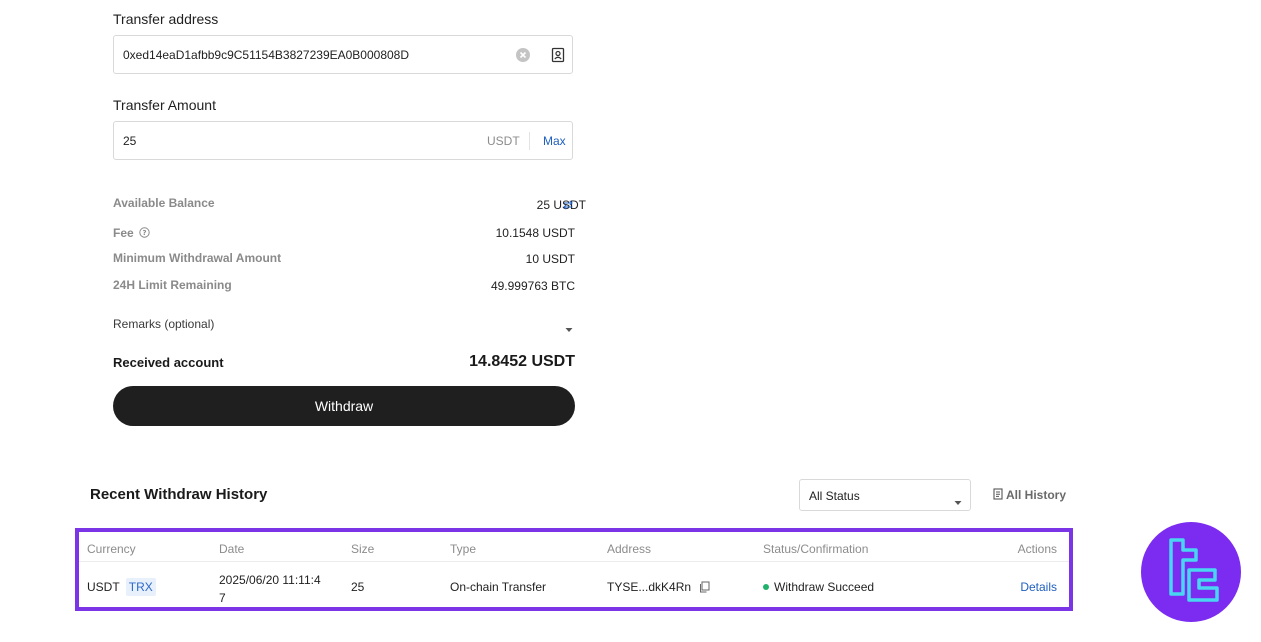 The image size is (1261, 642). I want to click on address-value: TYSE...dkK4Rn, so click(649, 587).